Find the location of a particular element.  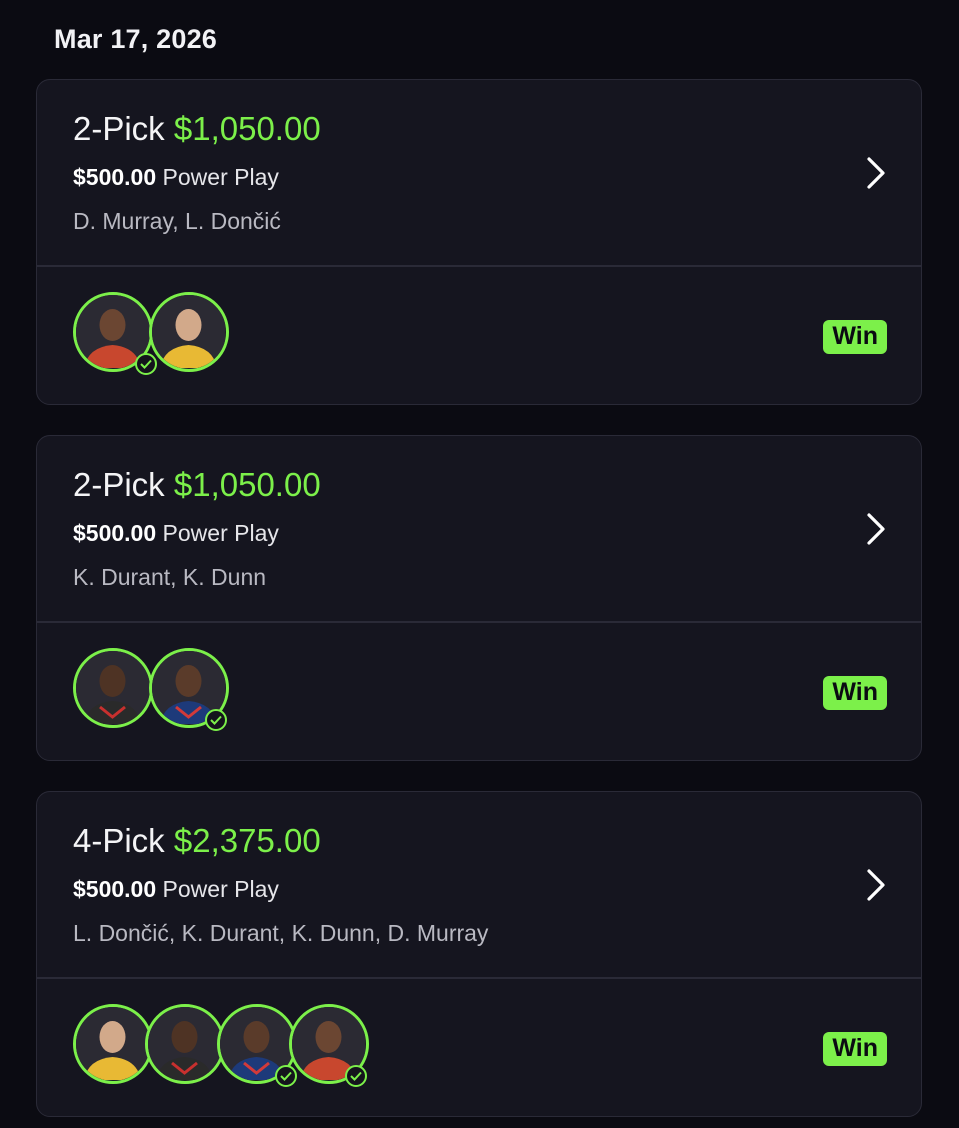

pick-label: 4-Pick is located at coordinates (119, 840).